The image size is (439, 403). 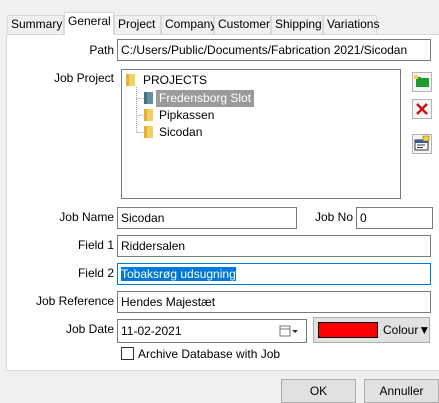 I want to click on field2-label: Field 2, so click(x=95, y=273).